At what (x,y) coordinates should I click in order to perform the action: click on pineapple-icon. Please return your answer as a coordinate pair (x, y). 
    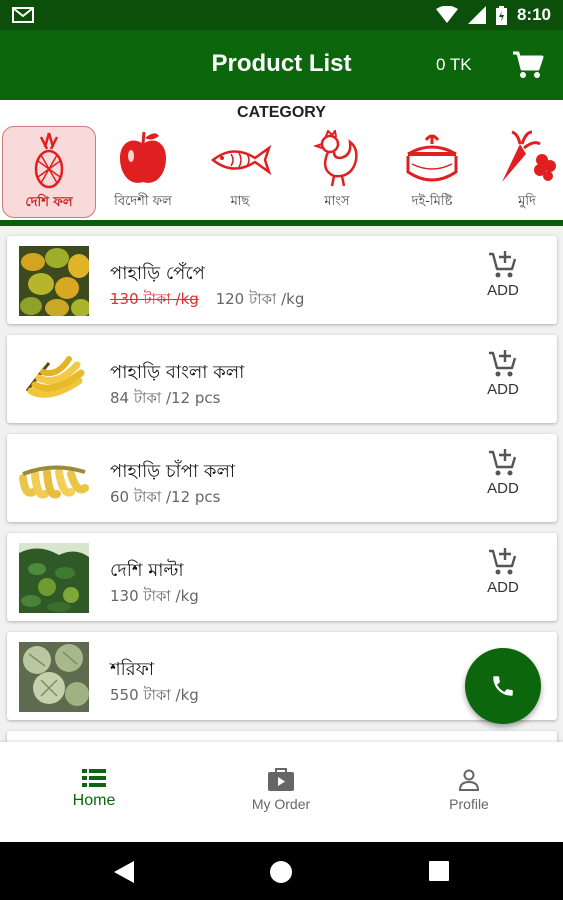
    Looking at the image, I should click on (49, 160).